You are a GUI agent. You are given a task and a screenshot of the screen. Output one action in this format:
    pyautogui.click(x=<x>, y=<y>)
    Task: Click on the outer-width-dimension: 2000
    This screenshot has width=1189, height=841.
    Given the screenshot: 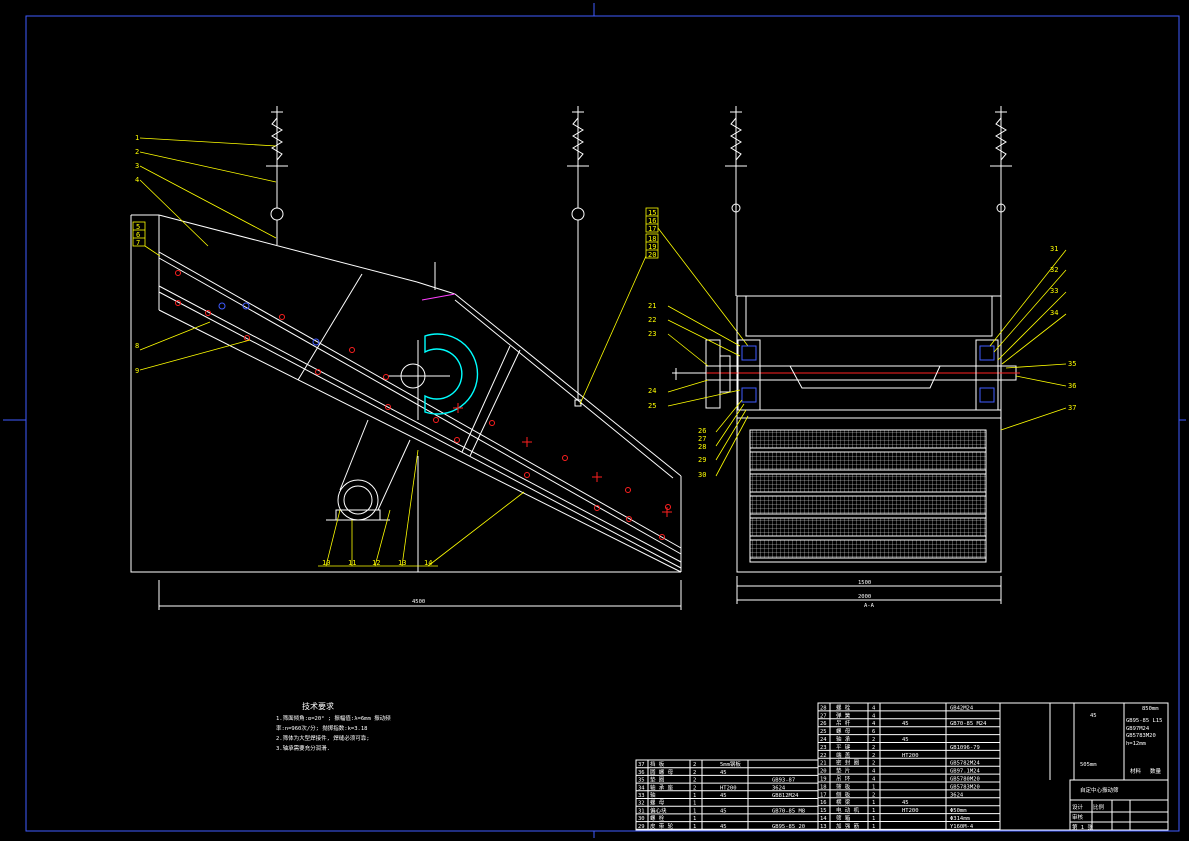 What is the action you would take?
    pyautogui.click(x=864, y=597)
    